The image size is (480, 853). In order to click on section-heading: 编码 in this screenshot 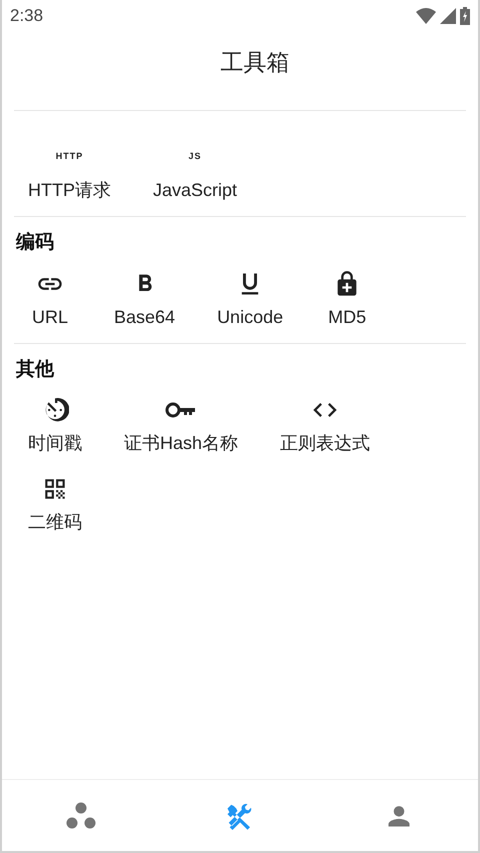, I will do `click(34, 242)`.